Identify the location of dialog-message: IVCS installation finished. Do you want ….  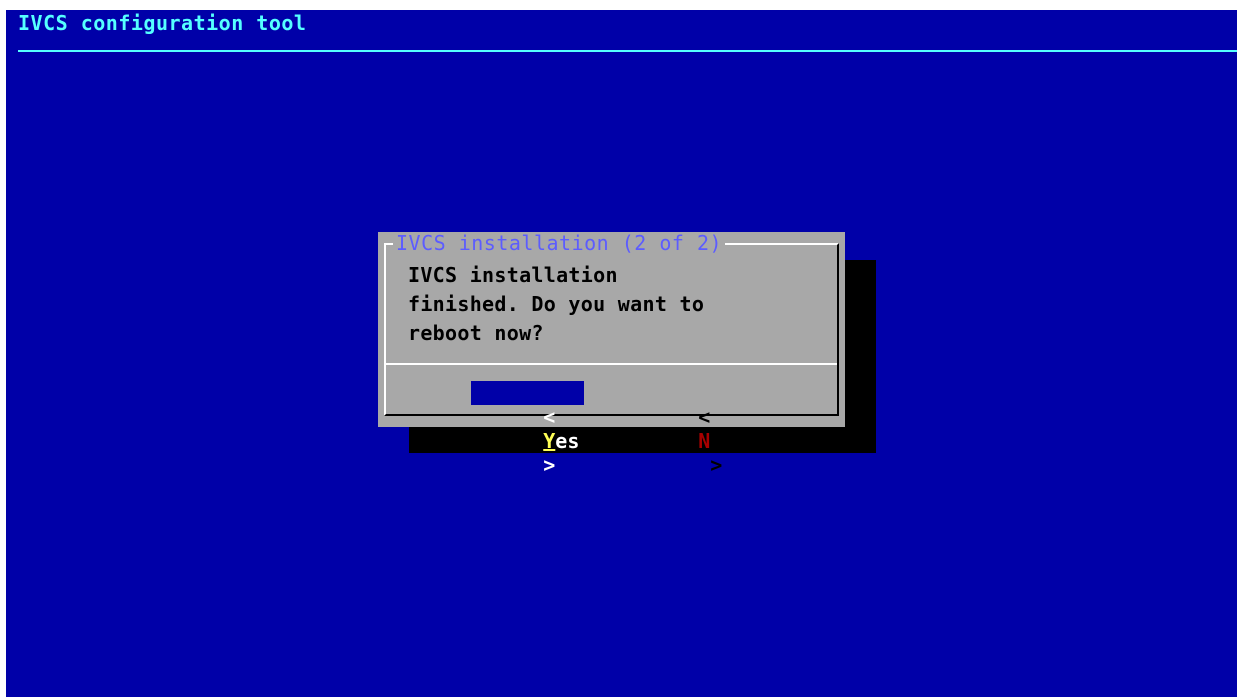
(556, 304).